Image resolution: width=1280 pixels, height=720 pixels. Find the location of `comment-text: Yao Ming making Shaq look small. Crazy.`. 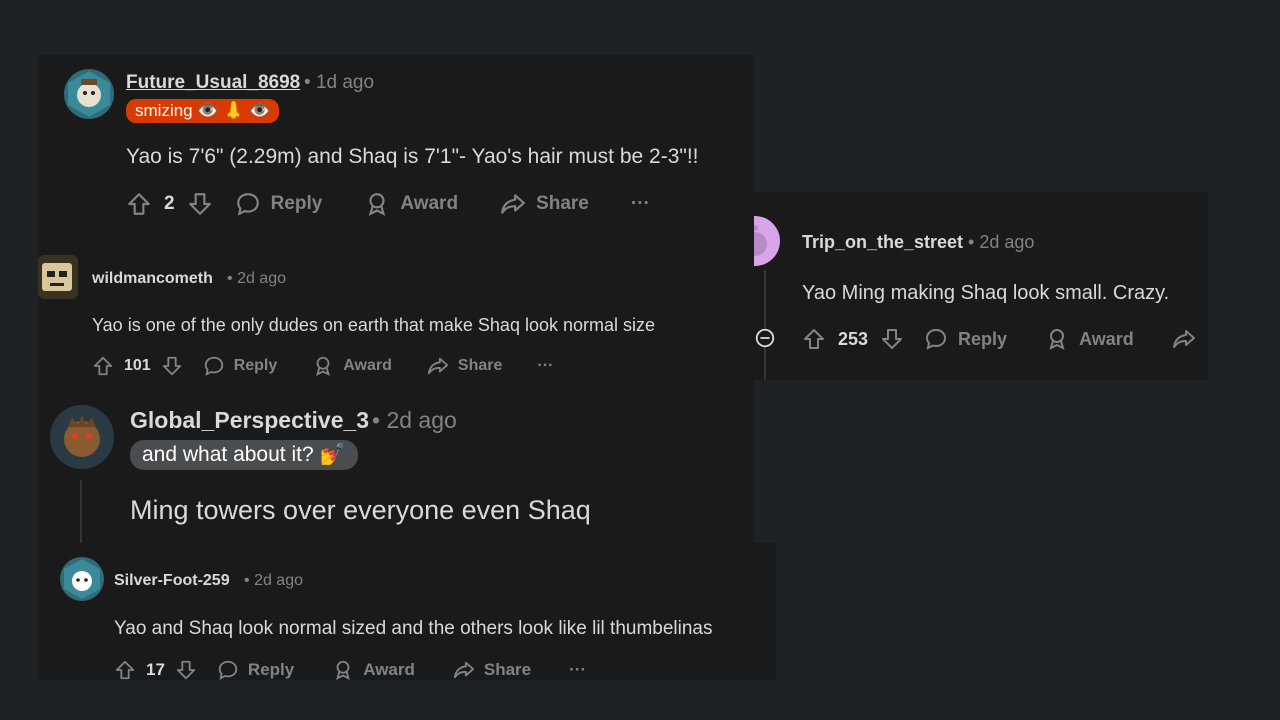

comment-text: Yao Ming making Shaq look small. Crazy. is located at coordinates (986, 293).